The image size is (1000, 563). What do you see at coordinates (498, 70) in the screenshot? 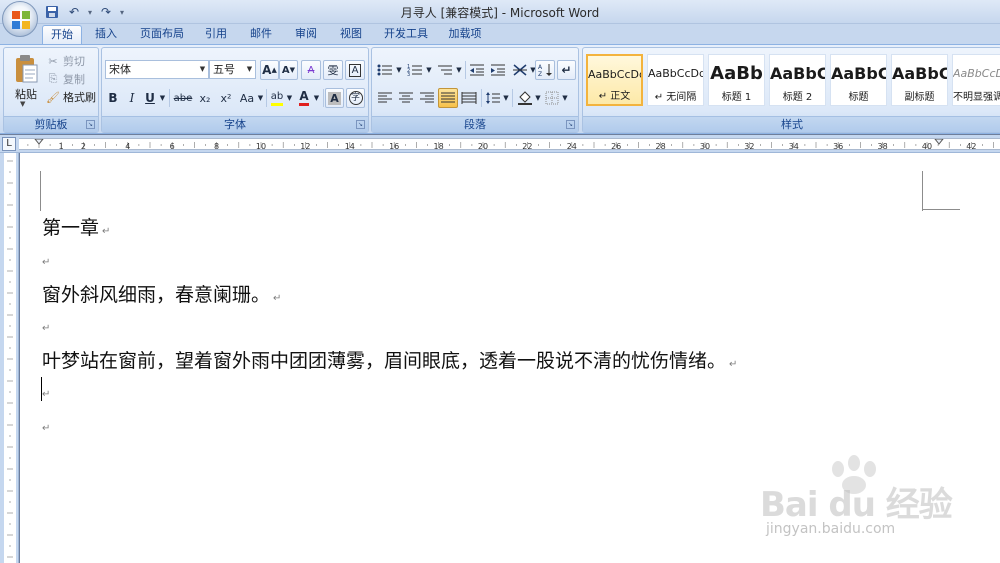
I see `increase-indent-button` at bounding box center [498, 70].